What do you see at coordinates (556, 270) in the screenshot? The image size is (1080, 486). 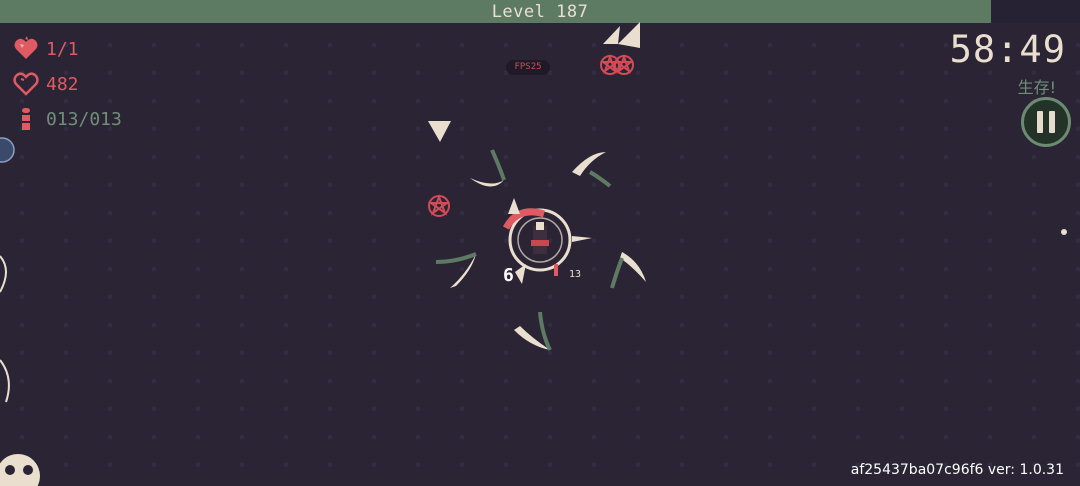 I see `ammo-marker` at bounding box center [556, 270].